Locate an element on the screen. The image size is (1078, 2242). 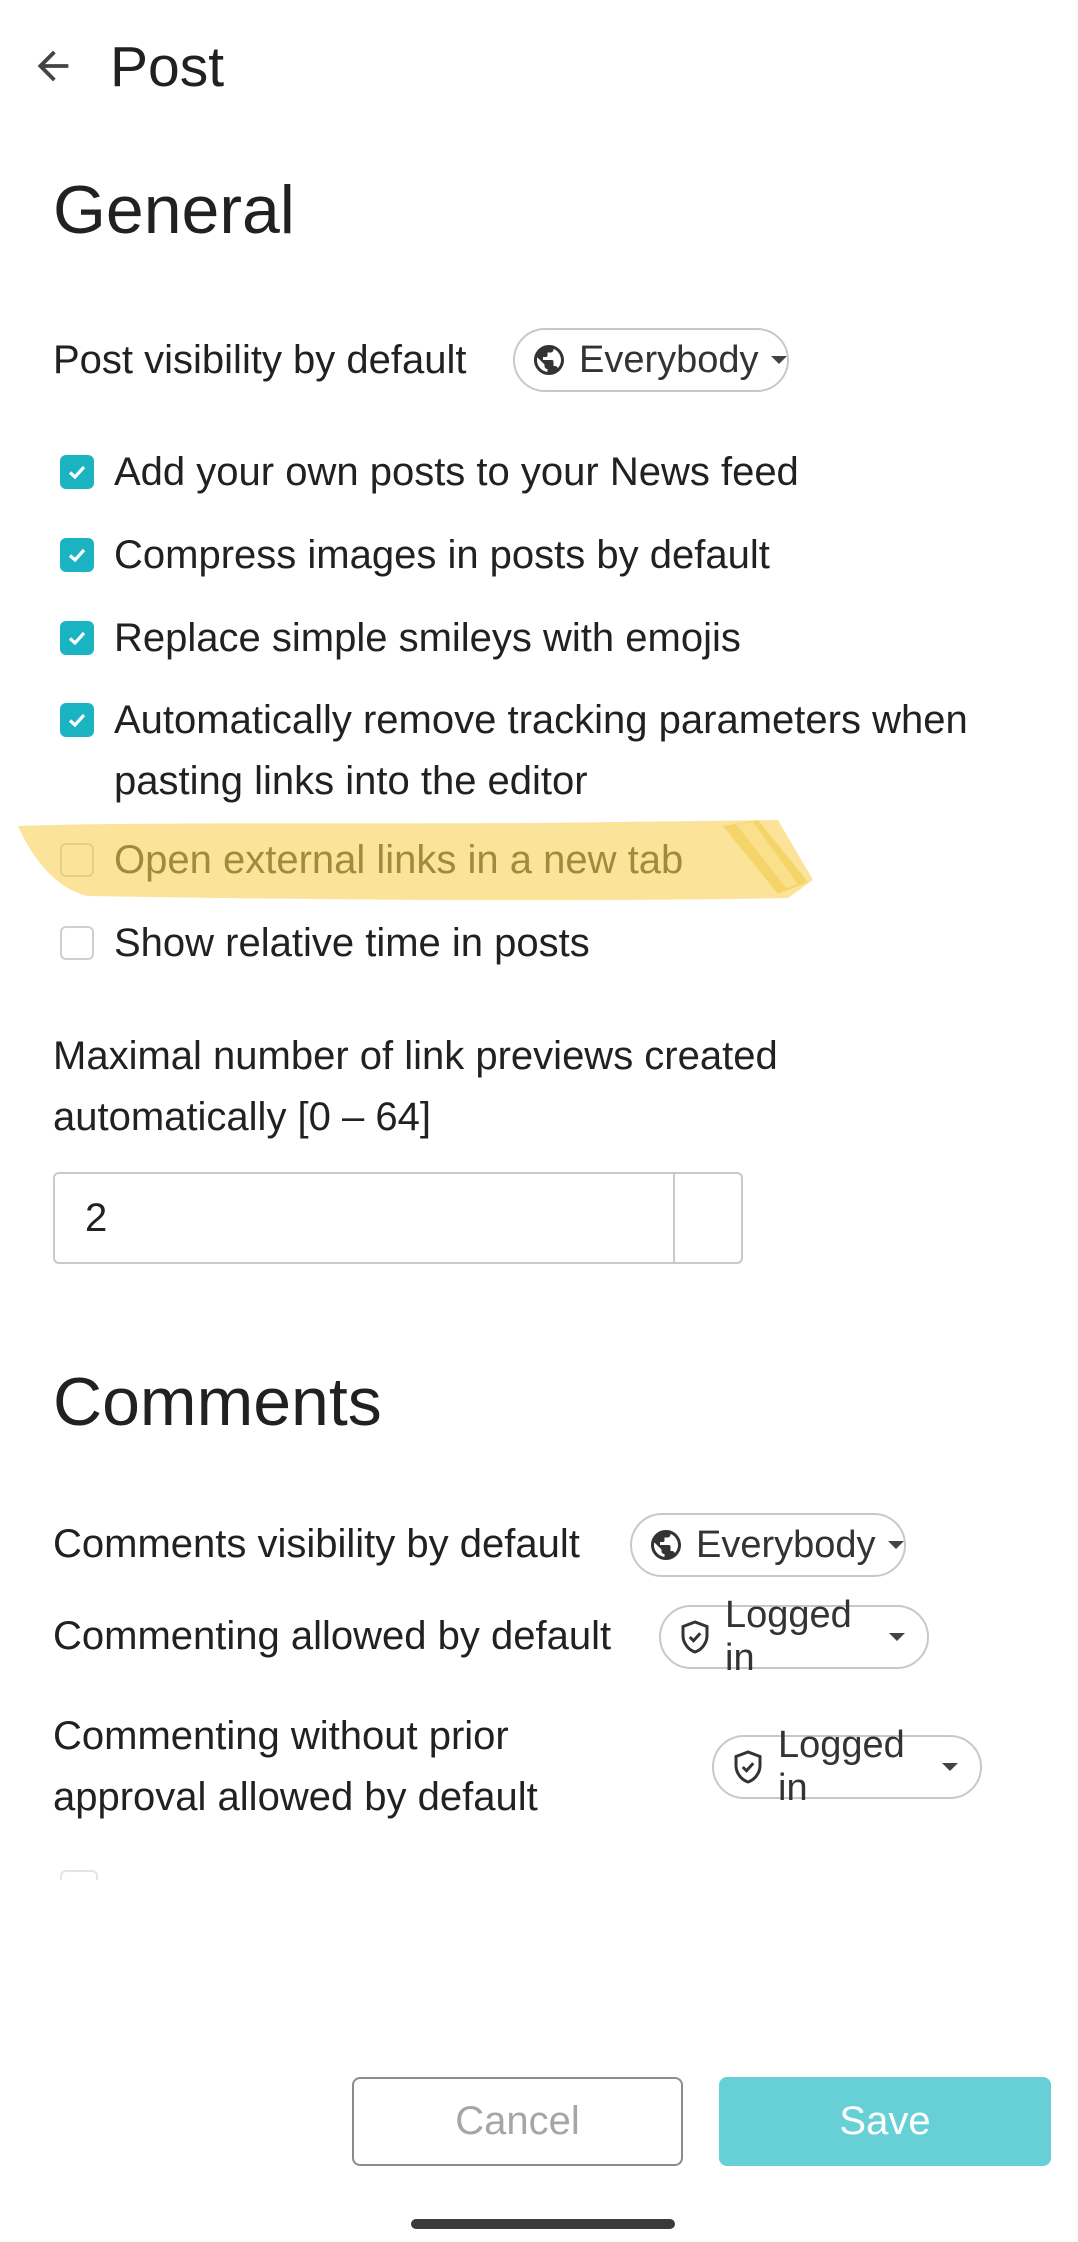
checkbox-replace-smileys: Replace simple smileys with emojis is located at coordinates (497, 638).